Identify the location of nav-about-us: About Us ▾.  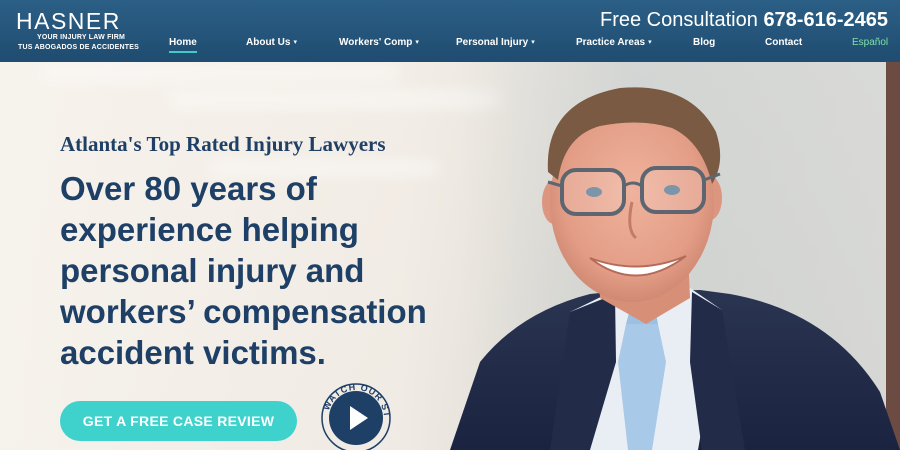
(271, 43).